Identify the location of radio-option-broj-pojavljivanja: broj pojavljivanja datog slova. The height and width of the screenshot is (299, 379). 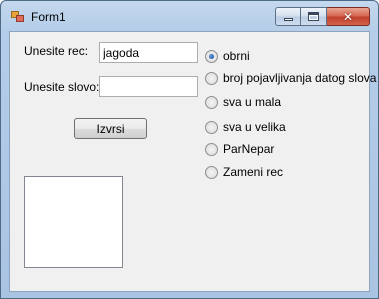
(290, 78).